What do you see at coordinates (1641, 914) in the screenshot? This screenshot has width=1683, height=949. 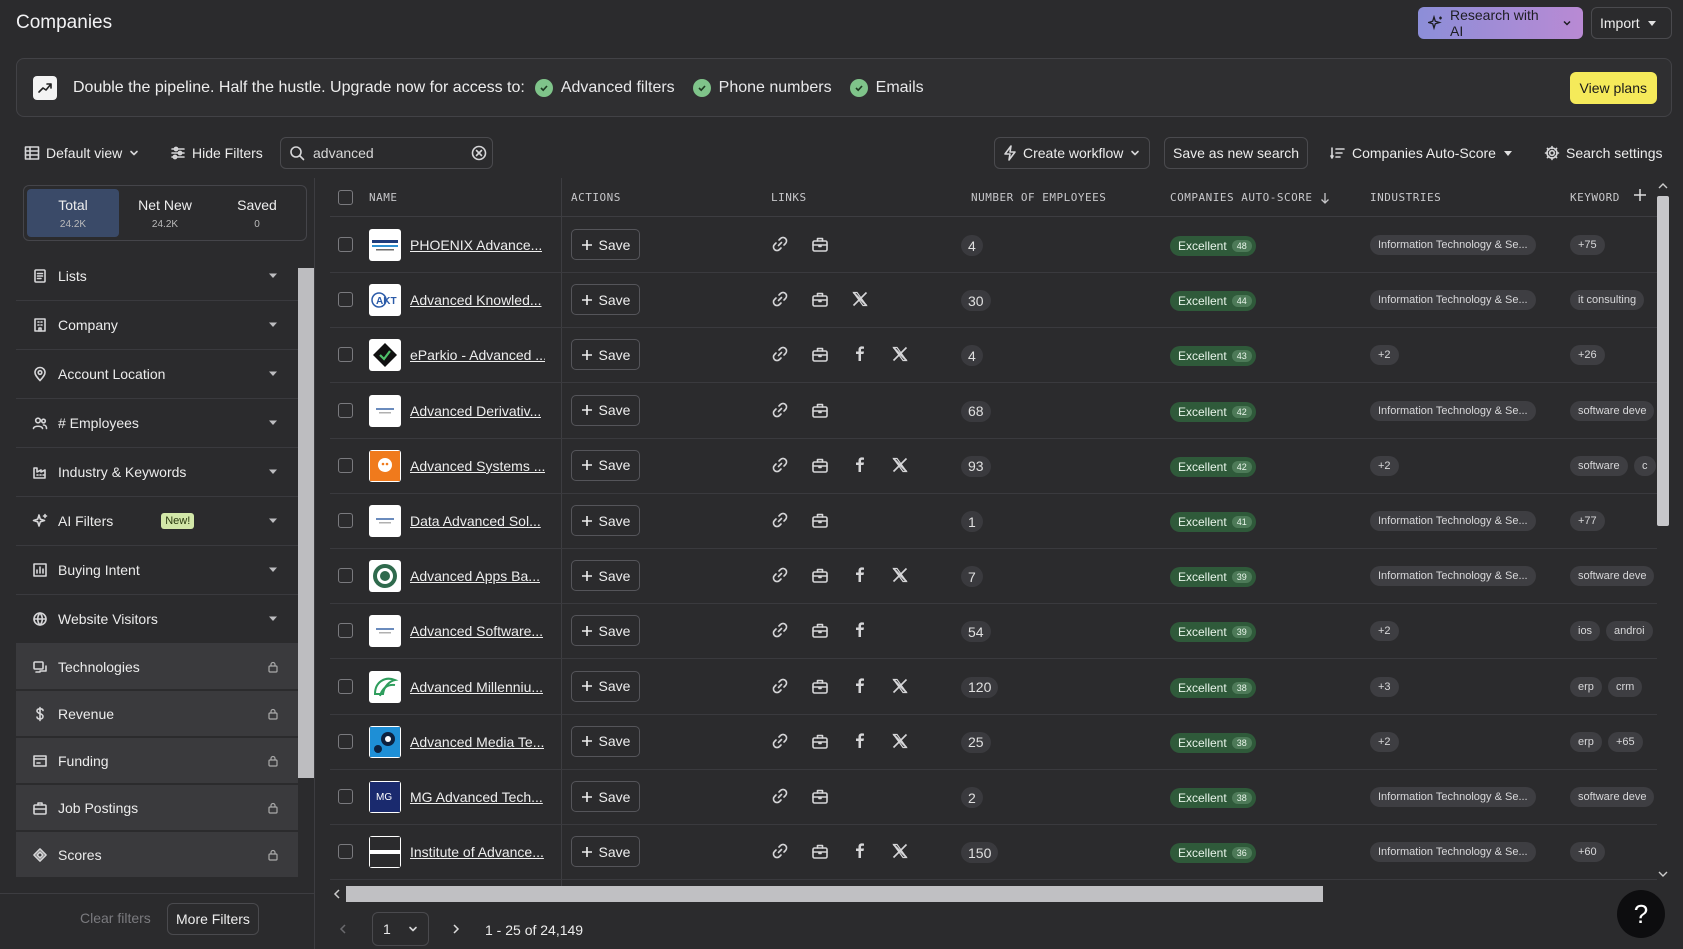 I see `help-button: ?` at bounding box center [1641, 914].